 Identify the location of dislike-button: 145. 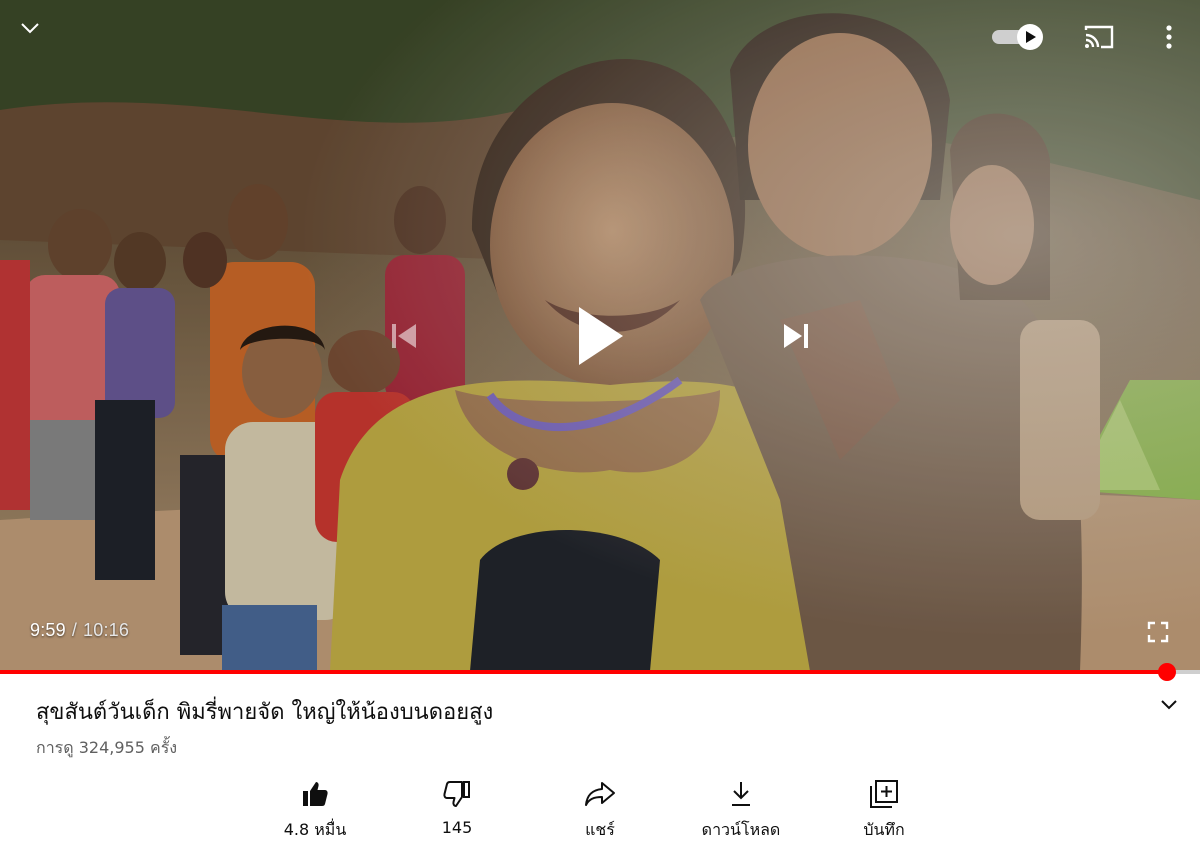
(457, 809).